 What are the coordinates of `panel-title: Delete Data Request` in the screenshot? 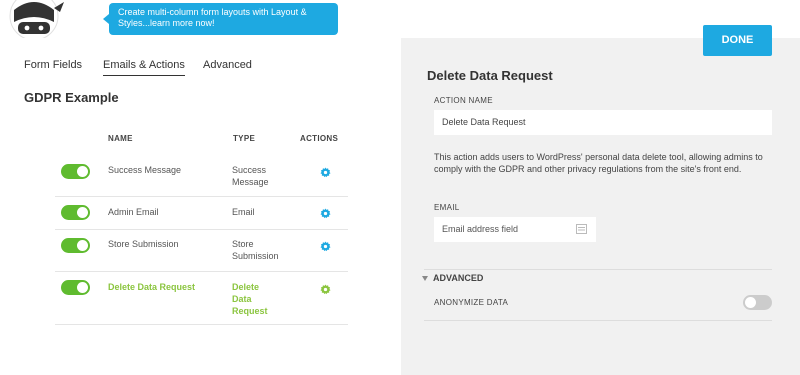 It's located at (490, 75).